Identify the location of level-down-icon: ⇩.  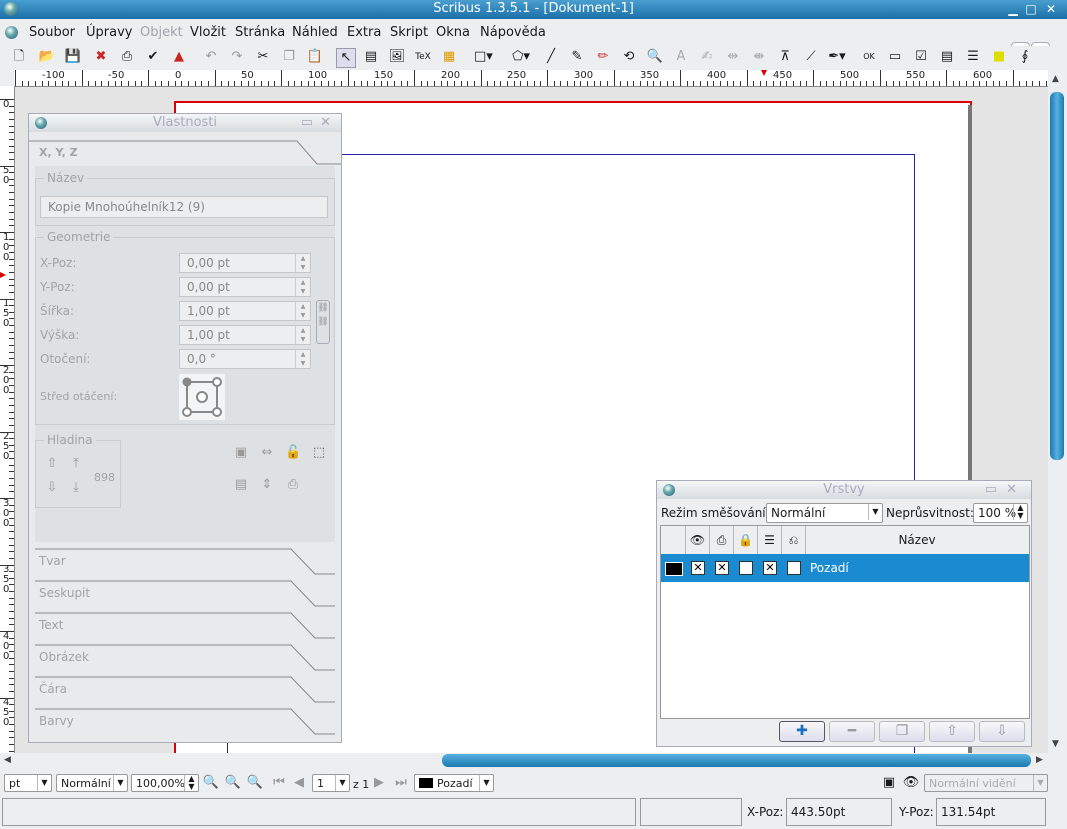
(52, 488).